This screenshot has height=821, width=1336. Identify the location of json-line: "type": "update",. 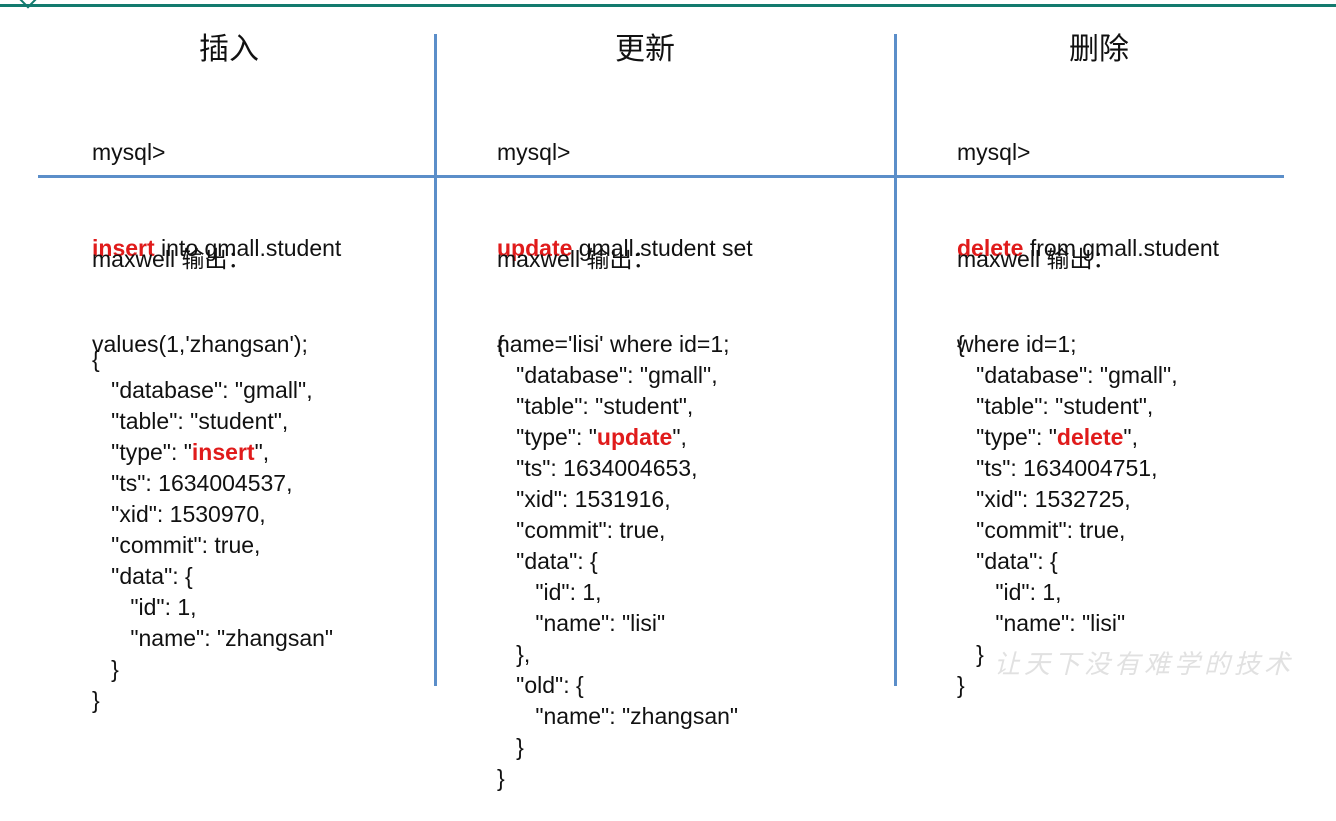
(617, 437).